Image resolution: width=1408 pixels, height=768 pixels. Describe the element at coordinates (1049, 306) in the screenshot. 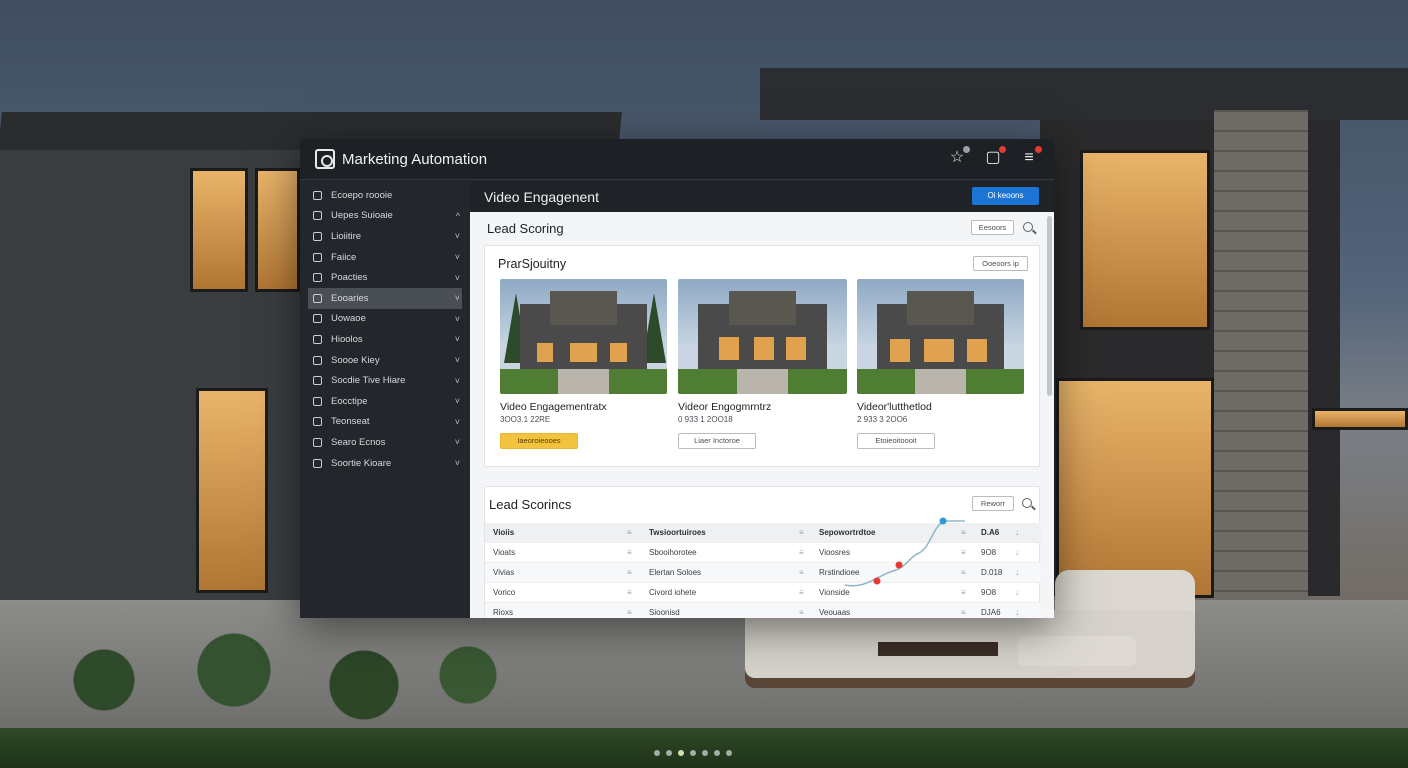

I see `scrollbar` at that location.